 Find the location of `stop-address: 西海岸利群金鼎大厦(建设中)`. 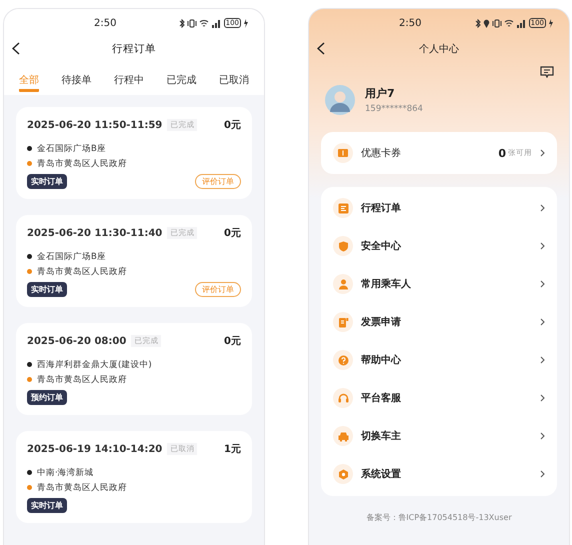

stop-address: 西海岸利群金鼎大厦(建设中) is located at coordinates (94, 364).